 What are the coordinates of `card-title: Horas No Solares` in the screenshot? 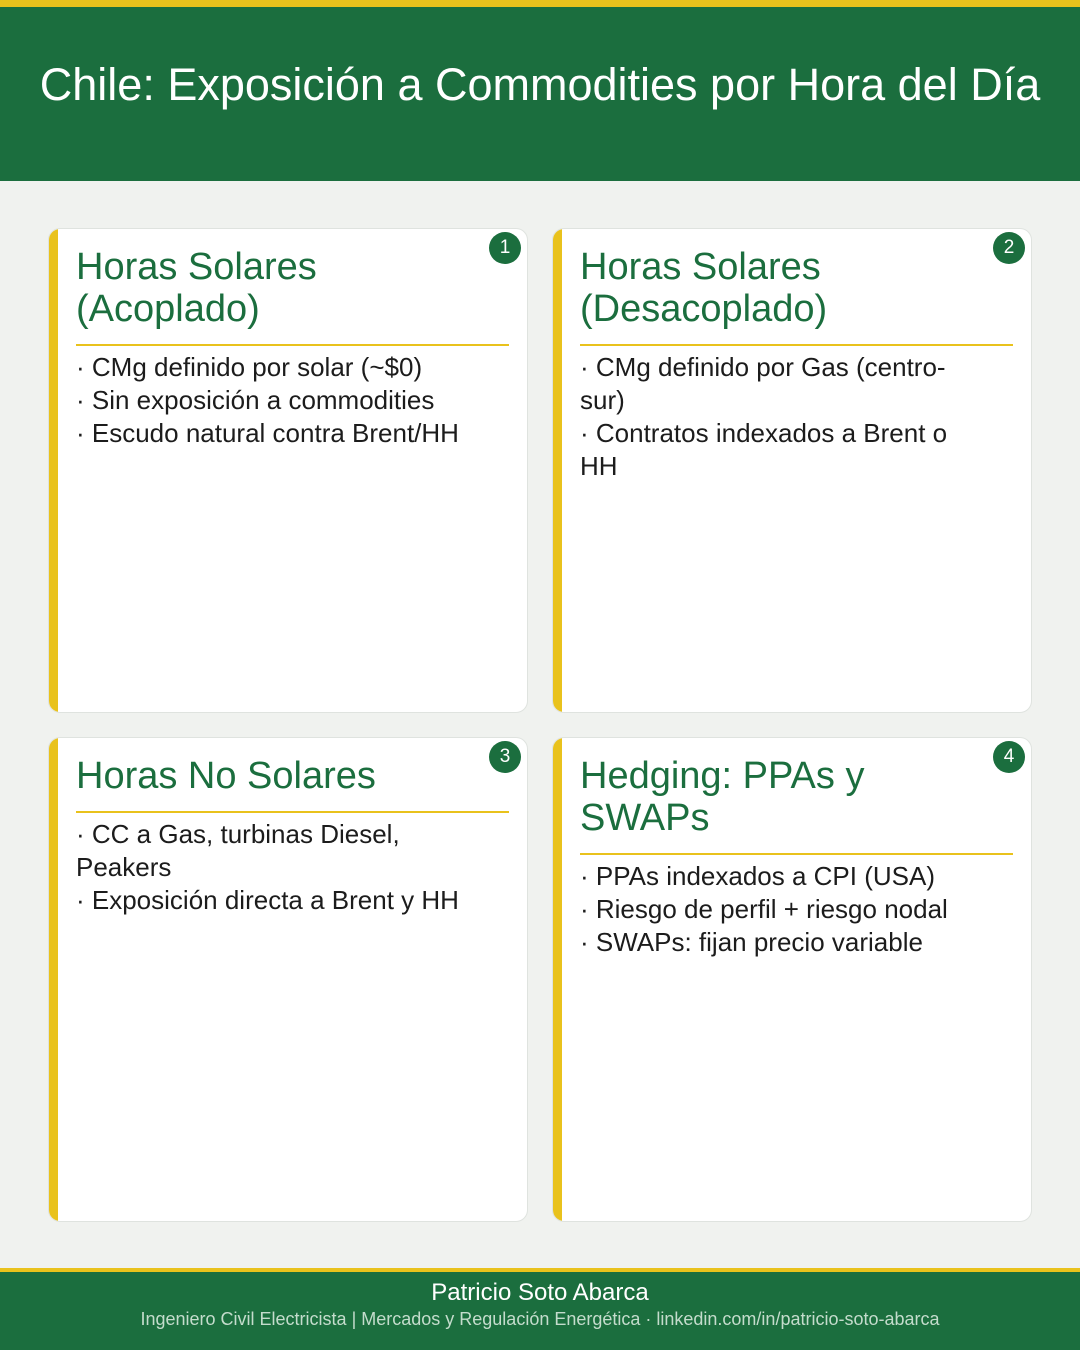 It's located at (276, 776).